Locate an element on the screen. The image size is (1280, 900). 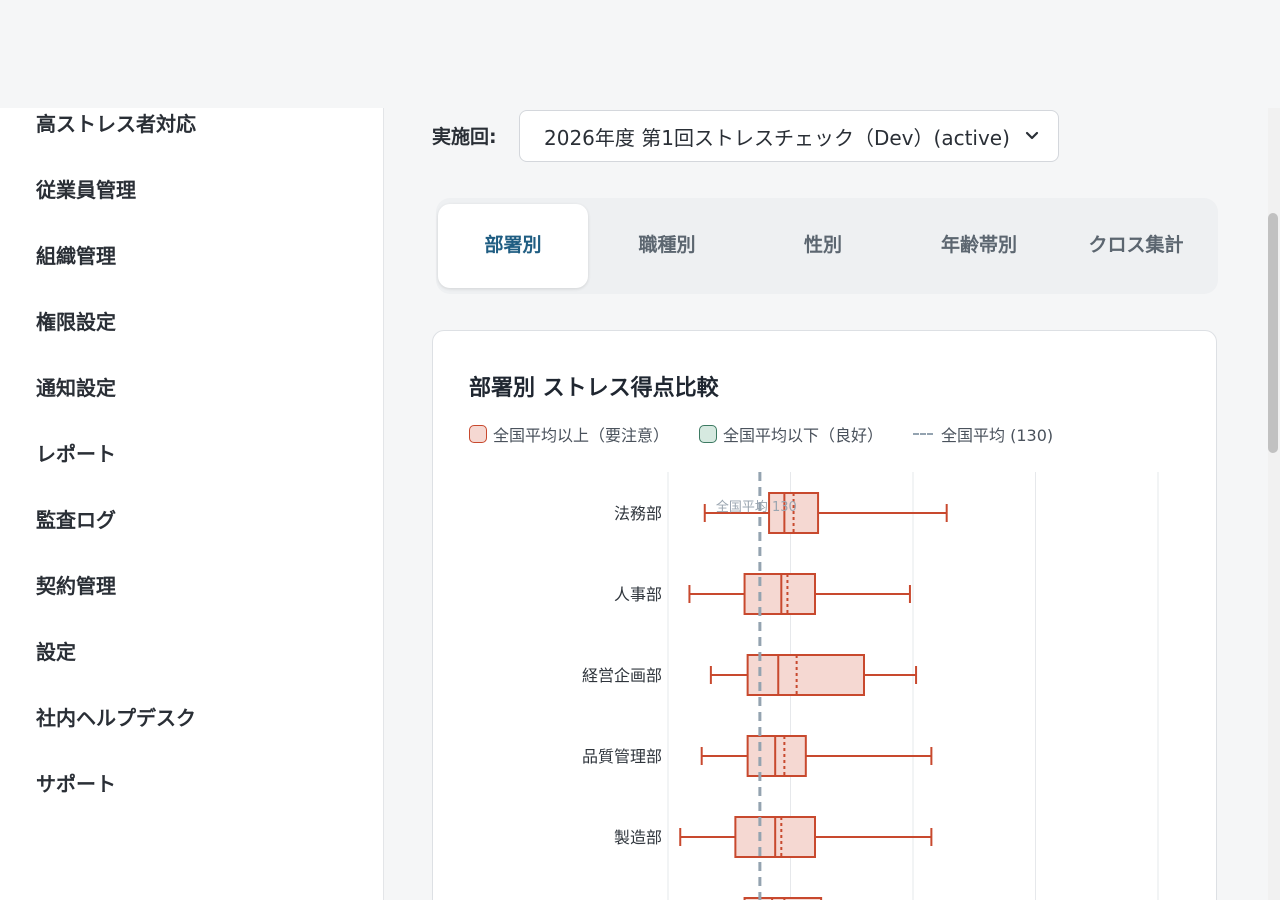
sidebar-item-helpdesk: 社内ヘルプデスク is located at coordinates (116, 716).